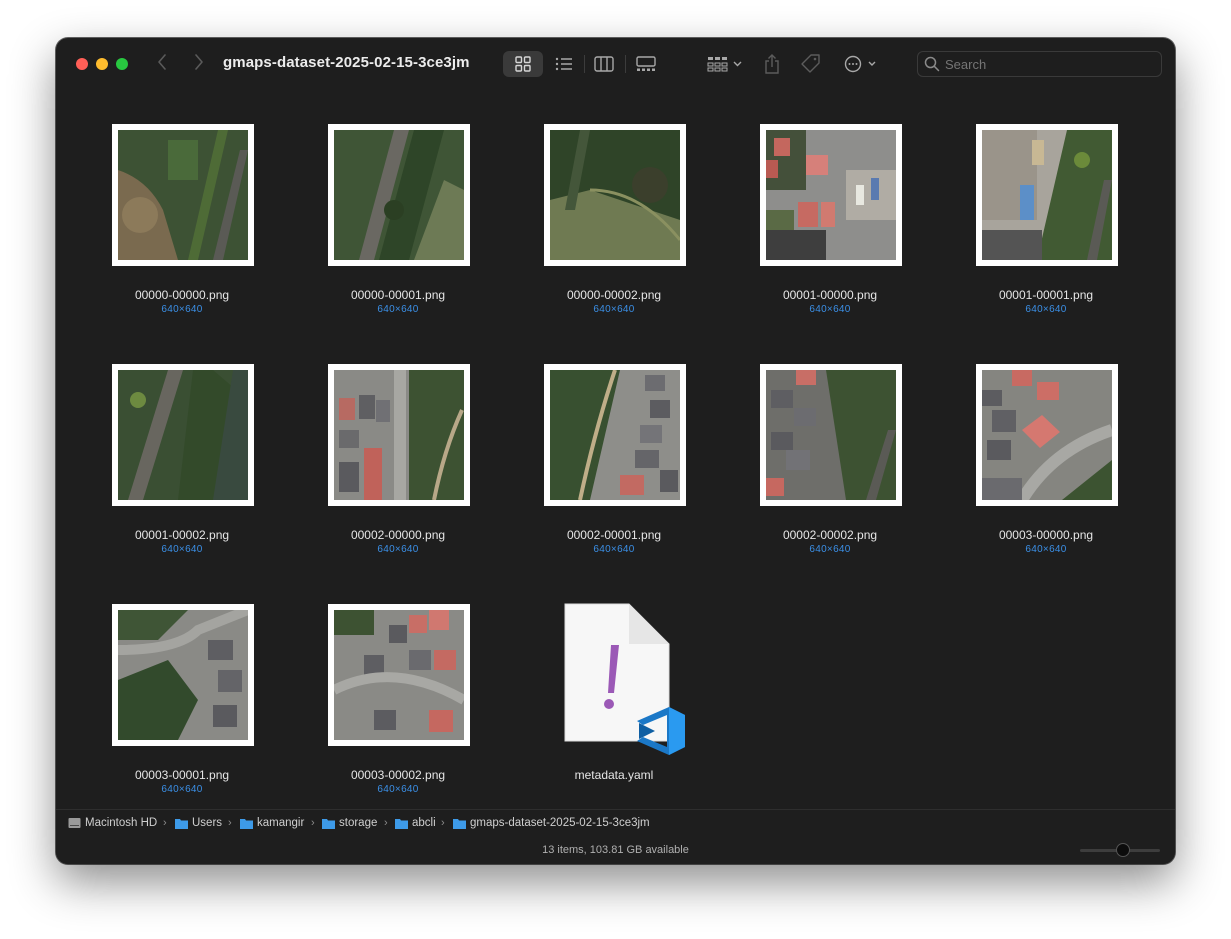 This screenshot has width=1231, height=939. I want to click on file-name: 00001-00002.png, so click(182, 535).